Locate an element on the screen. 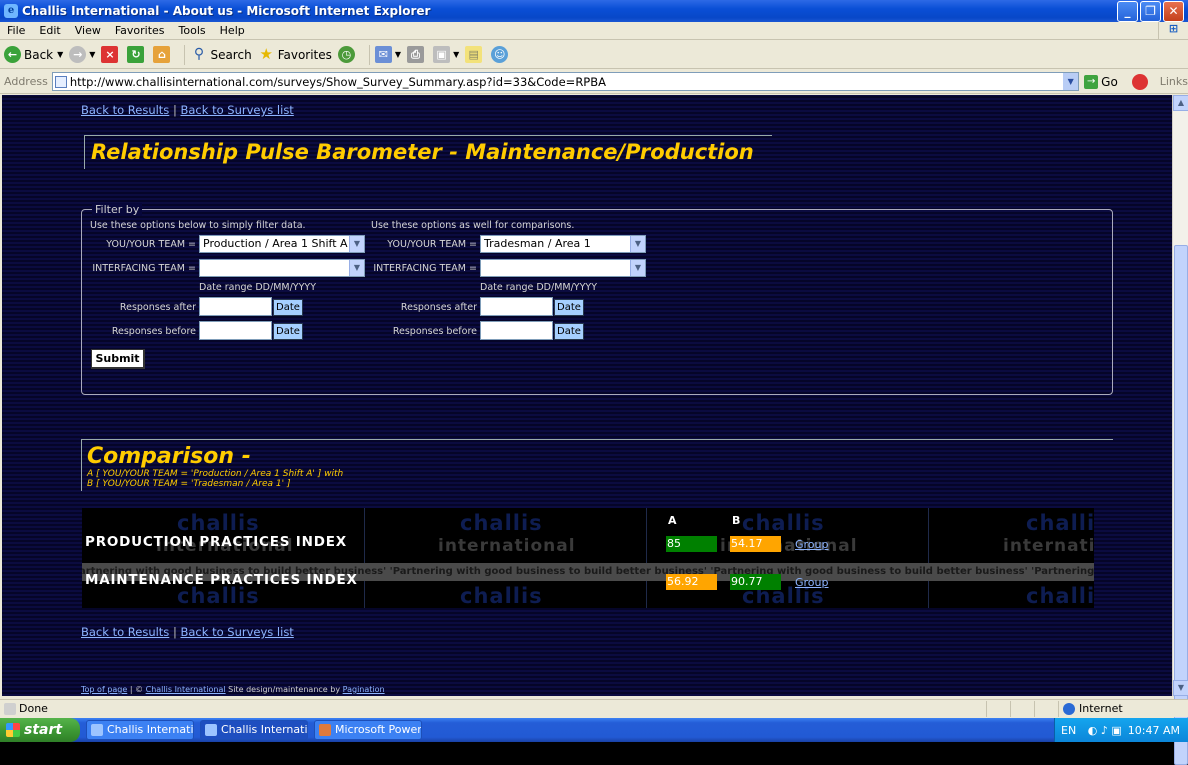  scroll-up-icon: ▲ is located at coordinates (1180, 103).